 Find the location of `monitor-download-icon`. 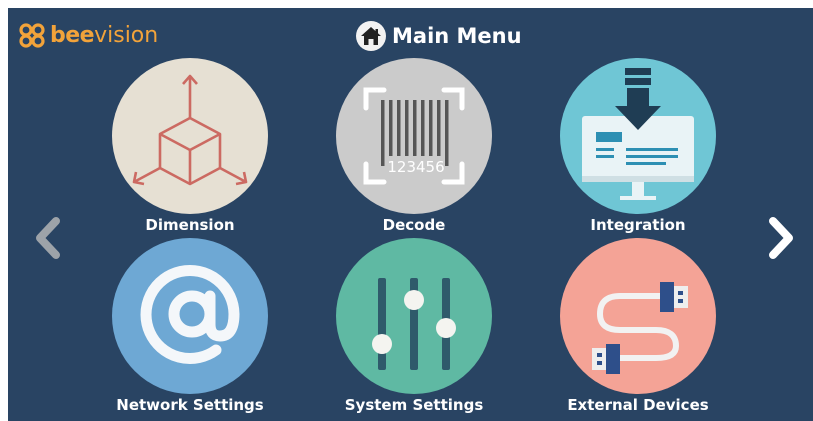

monitor-download-icon is located at coordinates (638, 136).